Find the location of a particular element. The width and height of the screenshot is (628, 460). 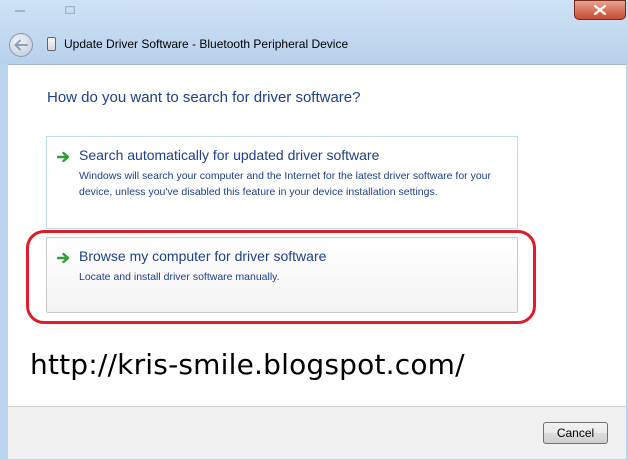

close-button is located at coordinates (600, 10).